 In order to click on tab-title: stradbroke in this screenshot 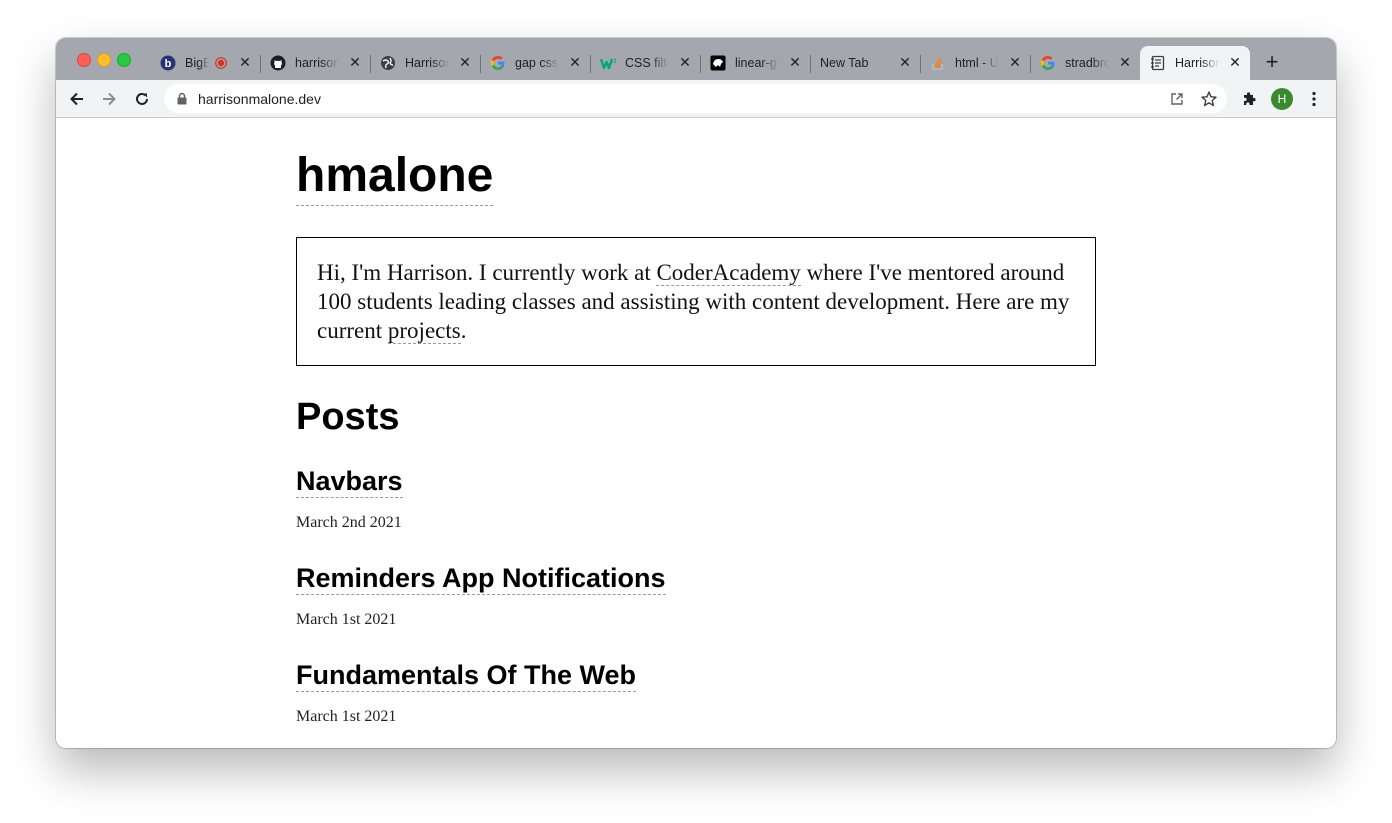, I will do `click(1087, 63)`.